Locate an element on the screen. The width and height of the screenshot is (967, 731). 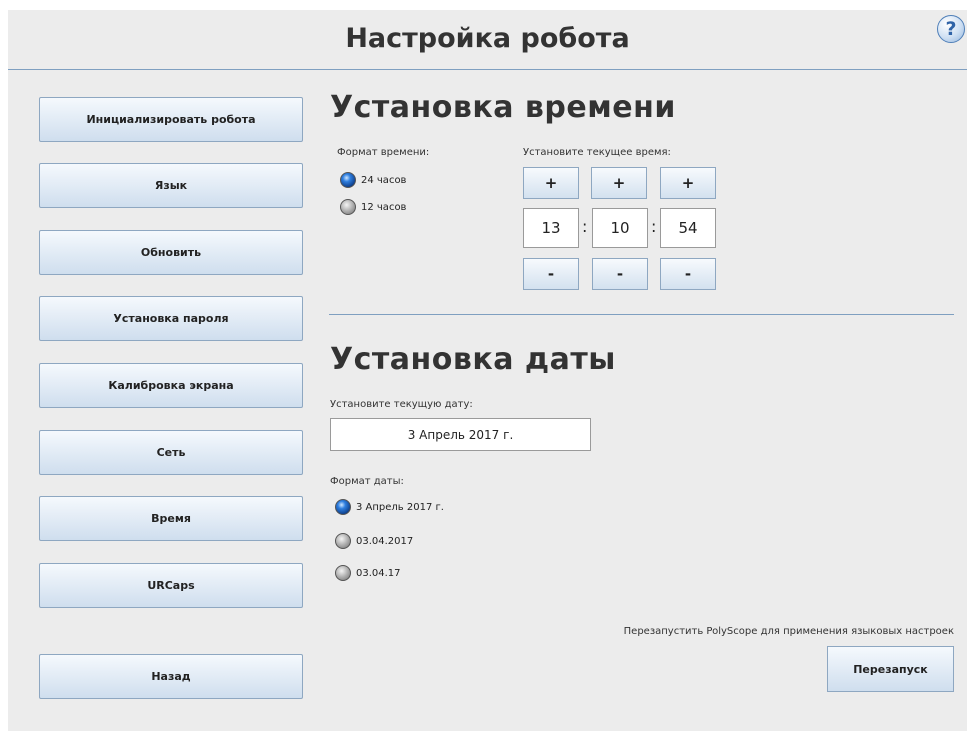
hours-plus-button: + is located at coordinates (551, 183).